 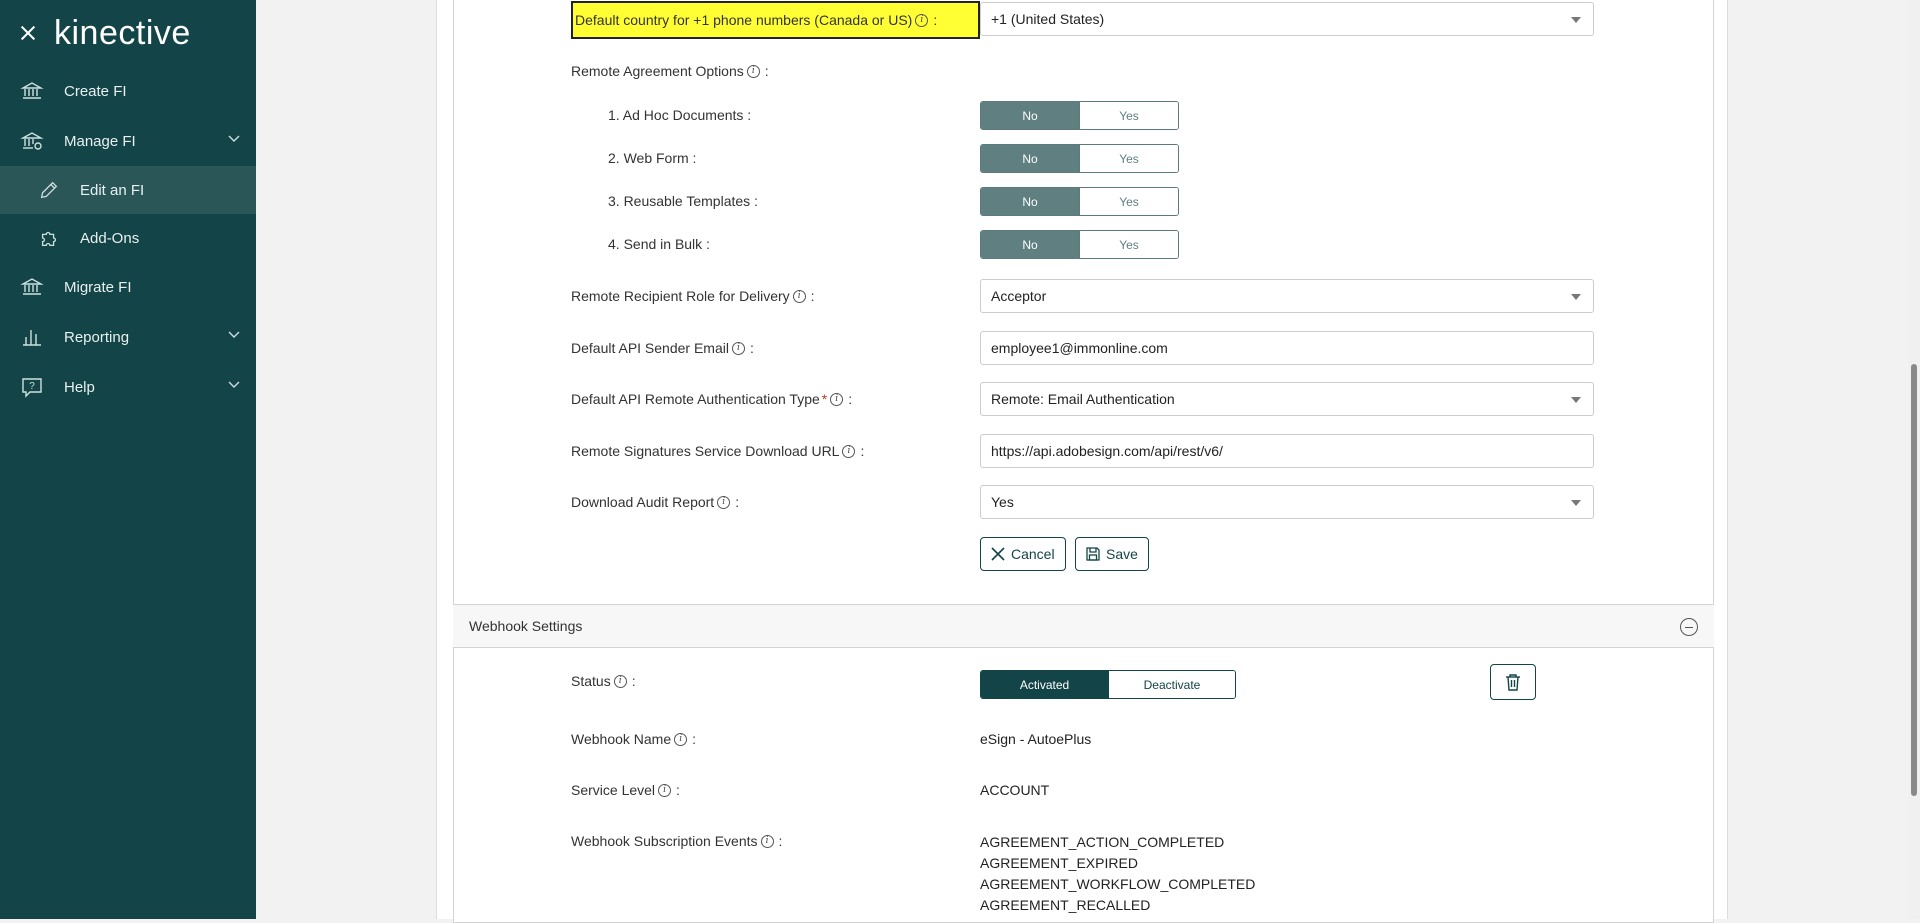 What do you see at coordinates (1015, 790) in the screenshot?
I see `service-level-value: ACCOUNT` at bounding box center [1015, 790].